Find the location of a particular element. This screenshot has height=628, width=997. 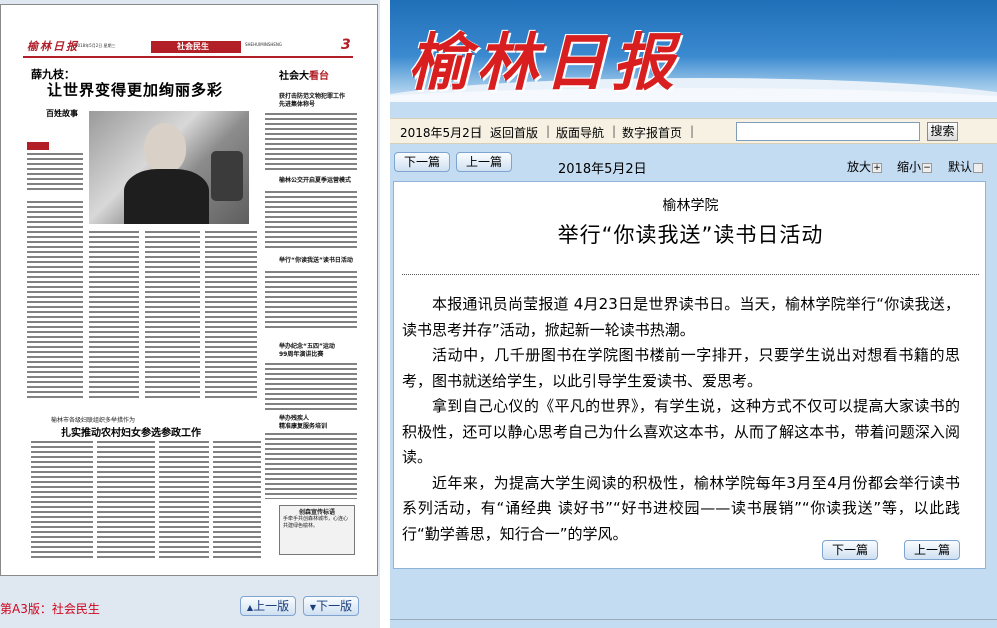

bottom-prev-article-button: 上一篇 is located at coordinates (932, 550).